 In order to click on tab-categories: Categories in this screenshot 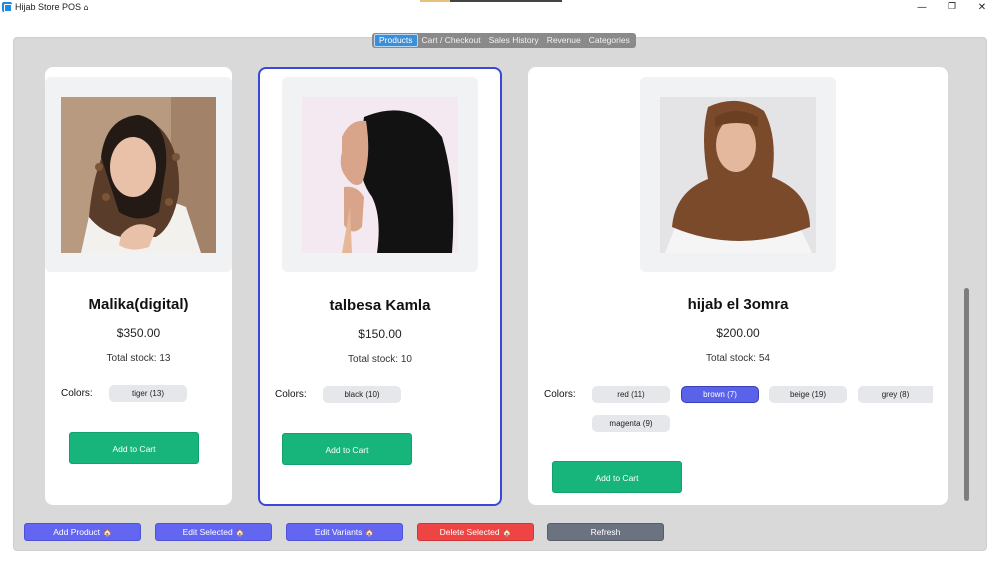, I will do `click(609, 40)`.